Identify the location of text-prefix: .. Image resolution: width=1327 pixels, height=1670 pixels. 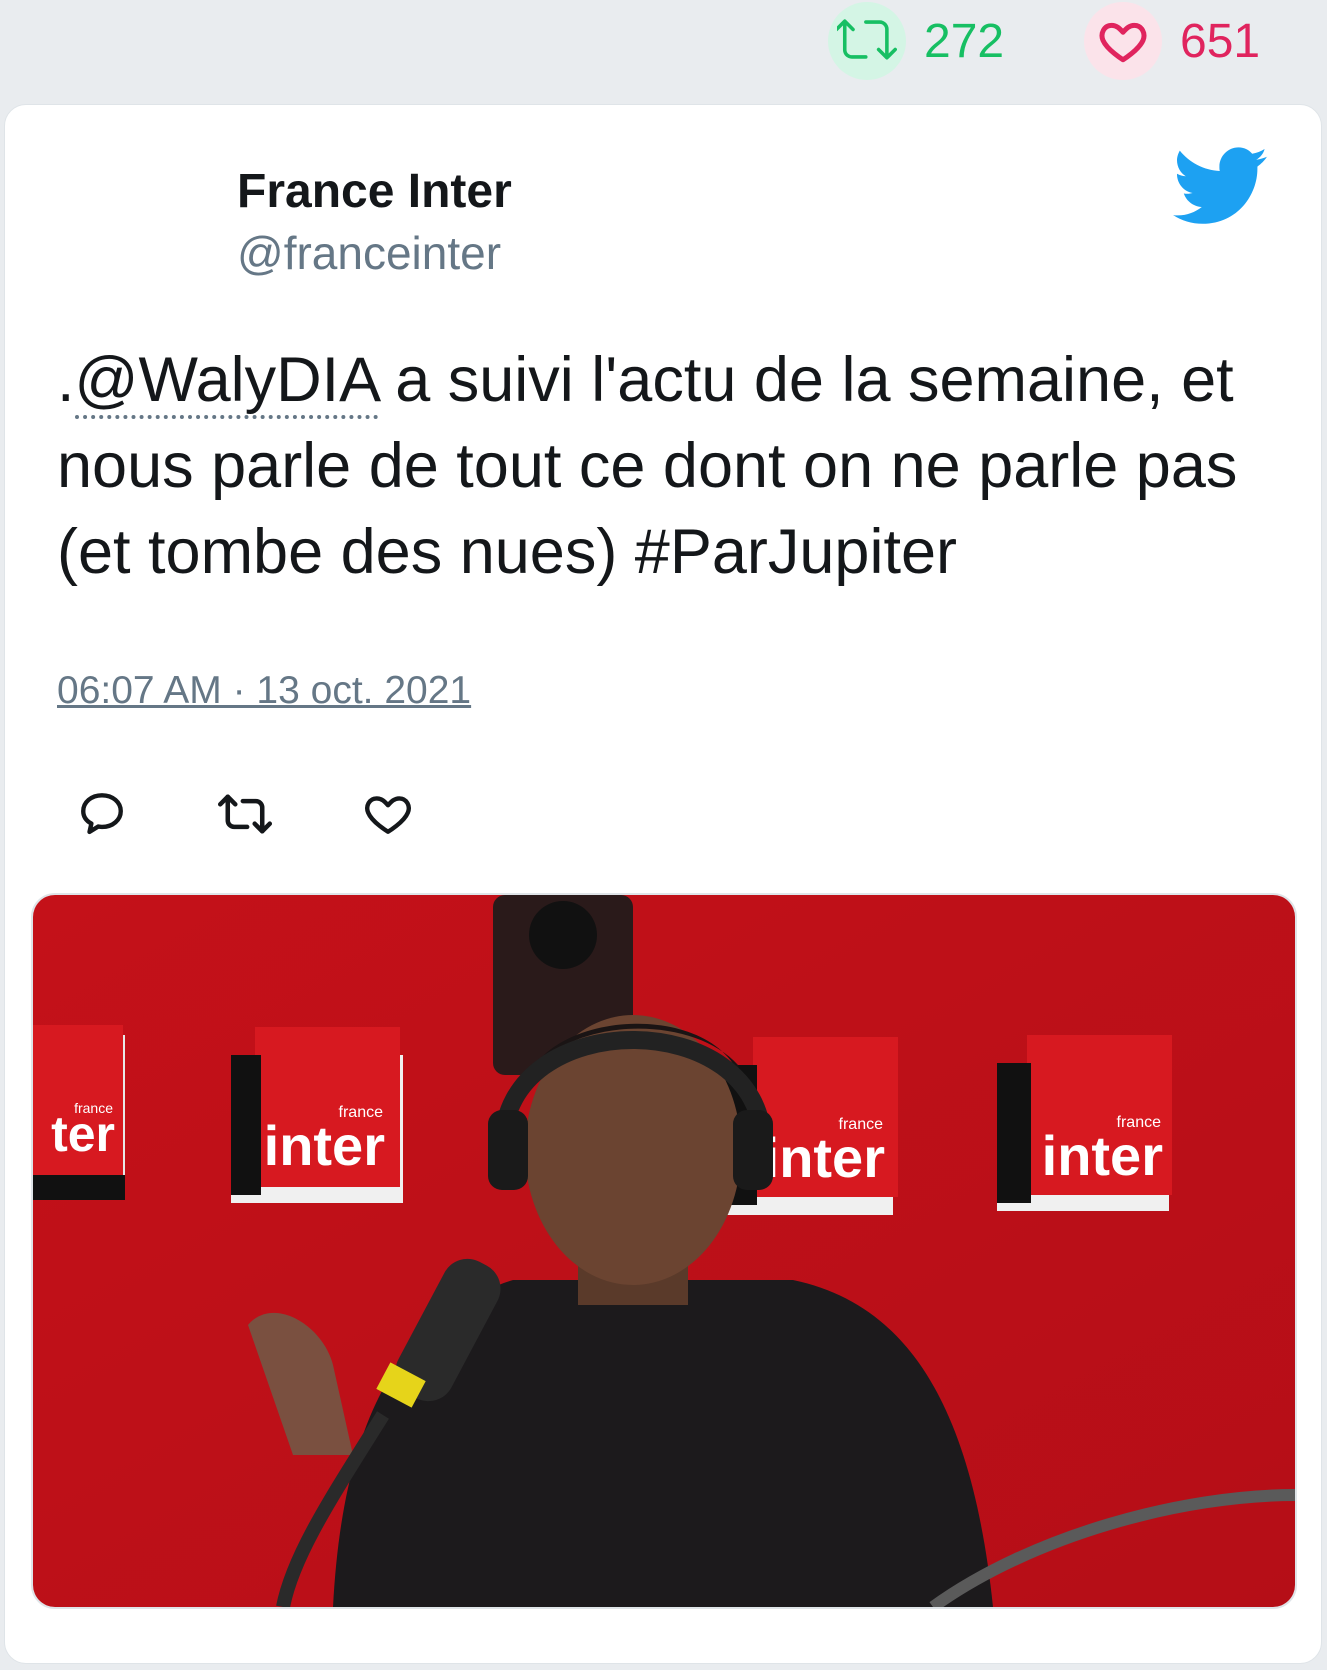
(66, 380).